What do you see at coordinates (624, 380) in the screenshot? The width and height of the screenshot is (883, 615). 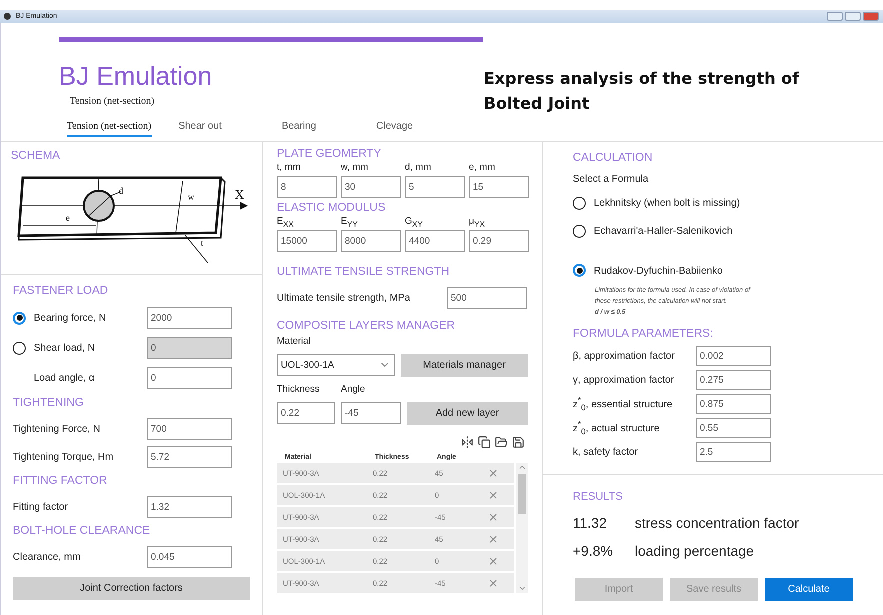 I see `field-label: γ, approximation factor` at bounding box center [624, 380].